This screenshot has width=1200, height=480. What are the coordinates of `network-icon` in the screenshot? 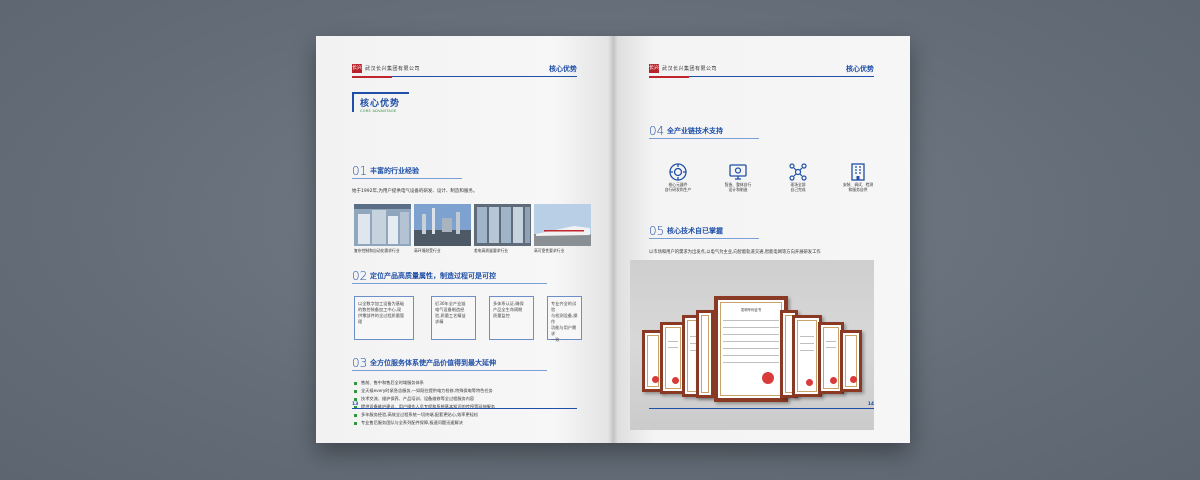 It's located at (798, 172).